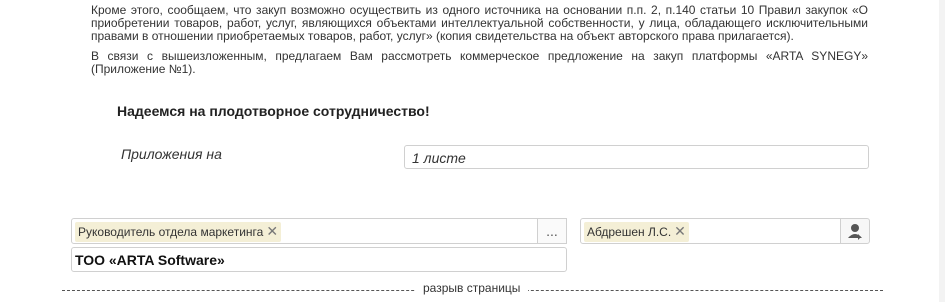 The height and width of the screenshot is (302, 945). I want to click on scrollbar, so click(942, 151).